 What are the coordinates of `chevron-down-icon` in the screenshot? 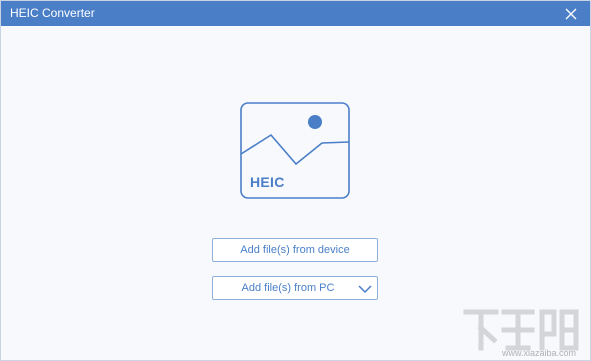 It's located at (365, 289).